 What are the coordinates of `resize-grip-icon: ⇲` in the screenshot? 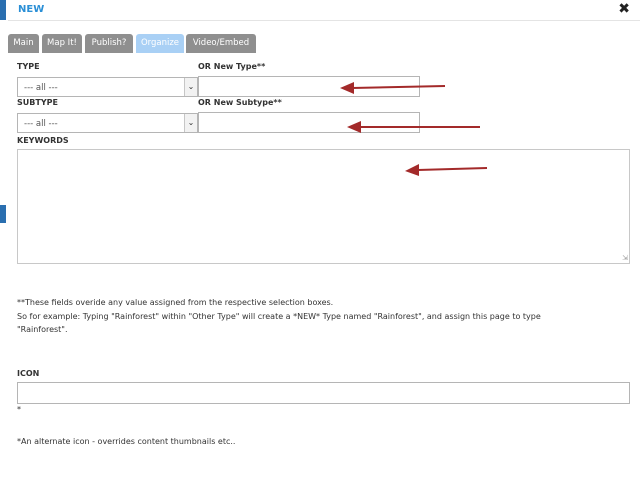 It's located at (625, 258).